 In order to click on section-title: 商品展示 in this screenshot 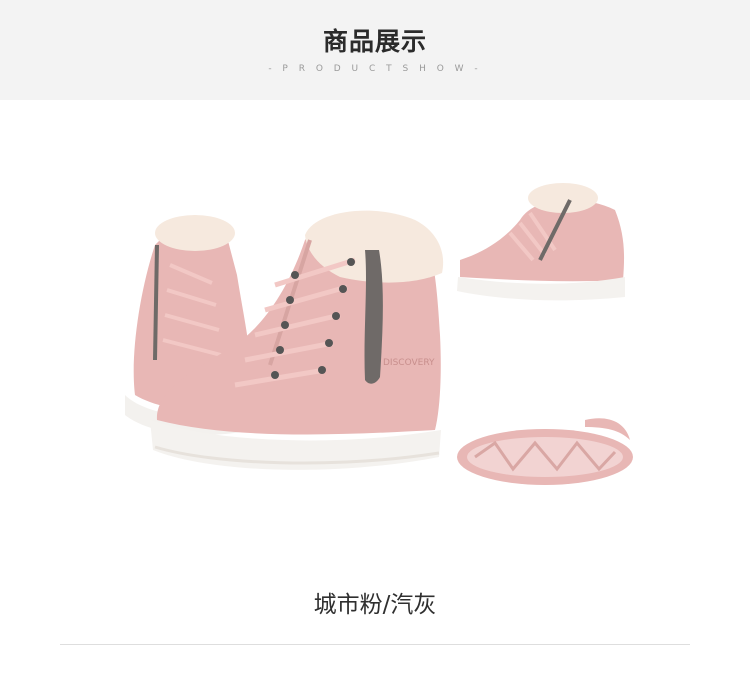, I will do `click(374, 41)`.